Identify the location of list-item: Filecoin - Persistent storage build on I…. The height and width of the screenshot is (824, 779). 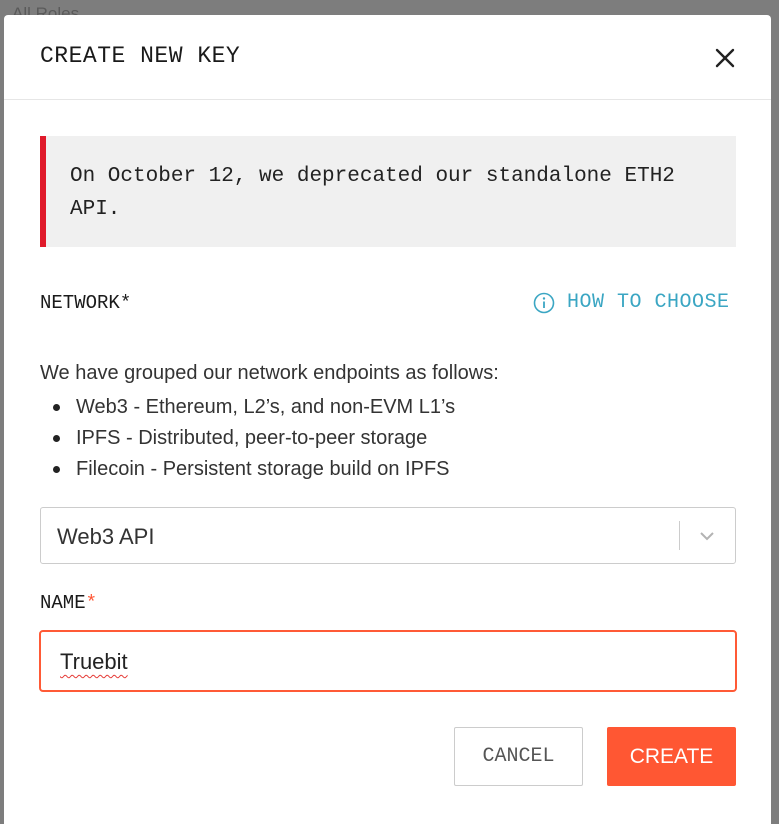
(247, 469).